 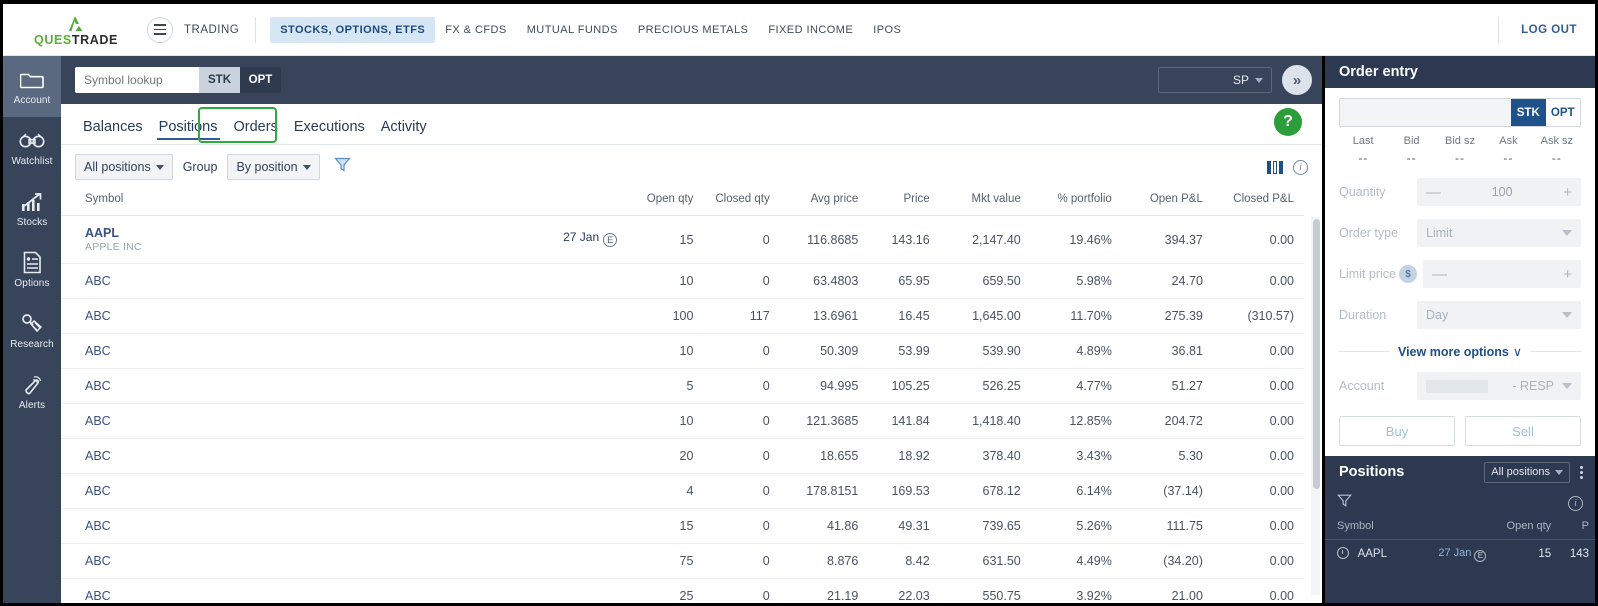 I want to click on column-header-price: Price, so click(x=904, y=202).